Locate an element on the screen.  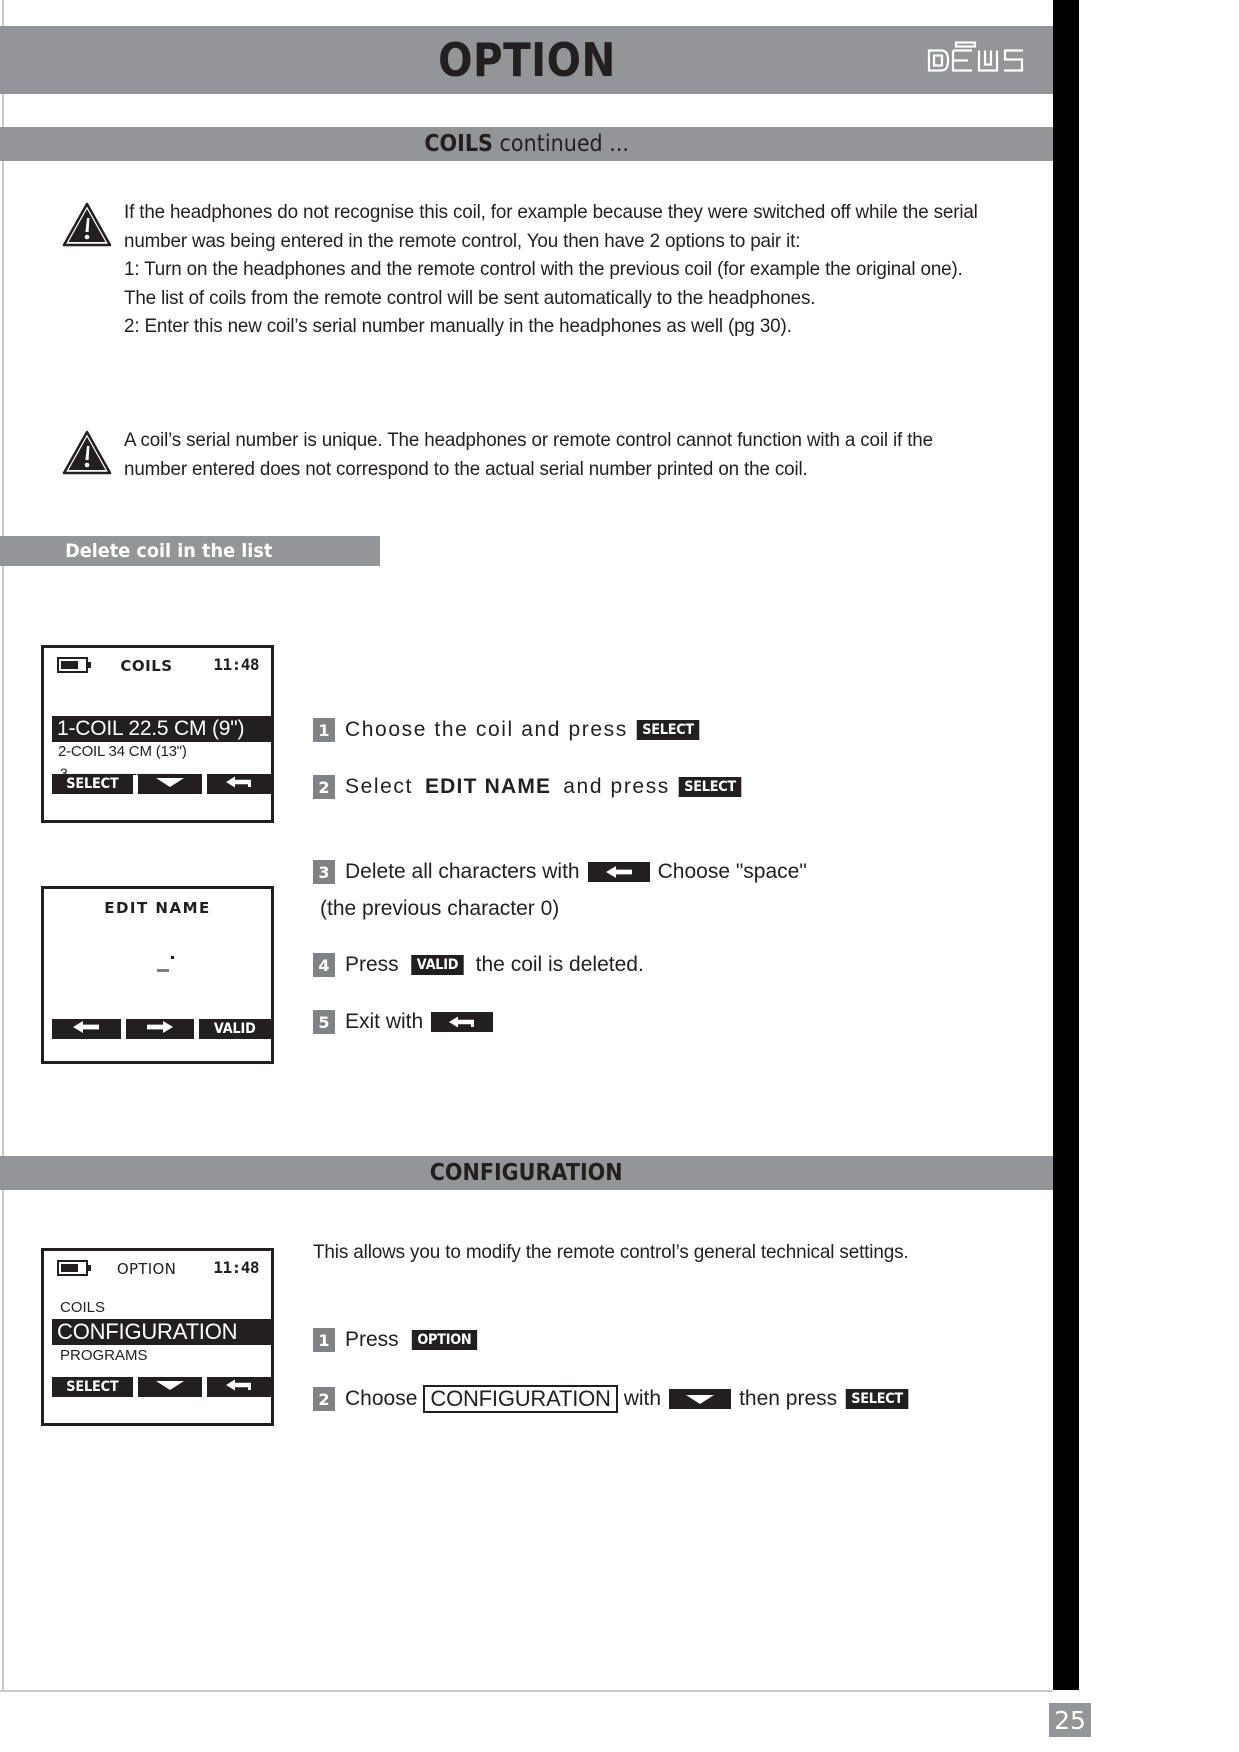
lcd-option-item-programs: PROGRAMS is located at coordinates (104, 1355).